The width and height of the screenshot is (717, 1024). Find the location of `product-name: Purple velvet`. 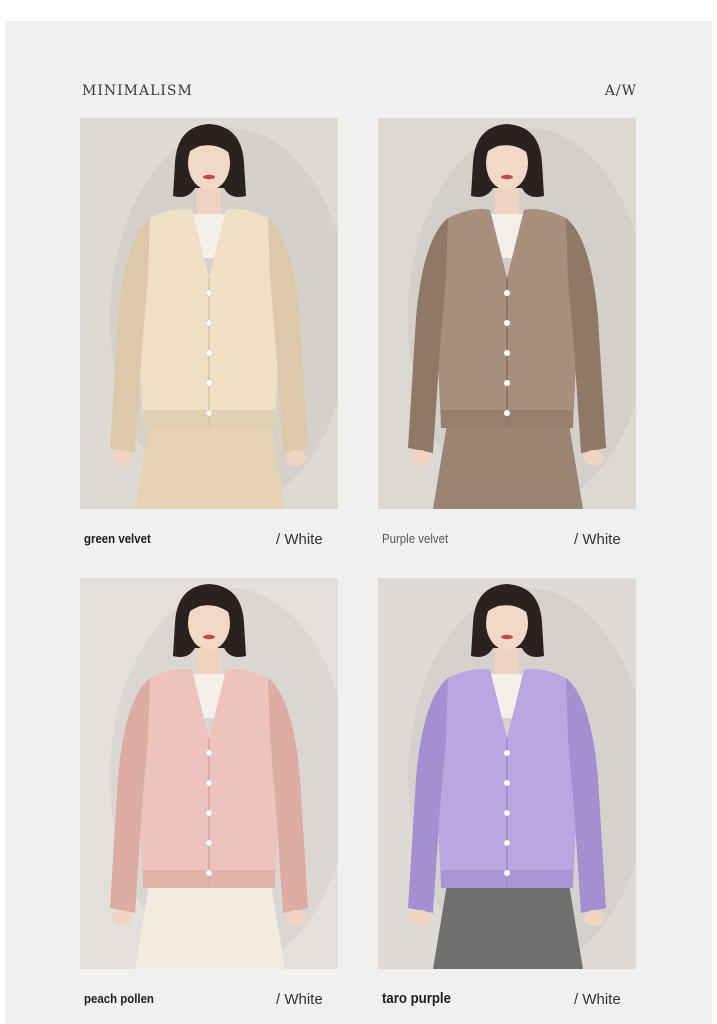

product-name: Purple velvet is located at coordinates (415, 538).